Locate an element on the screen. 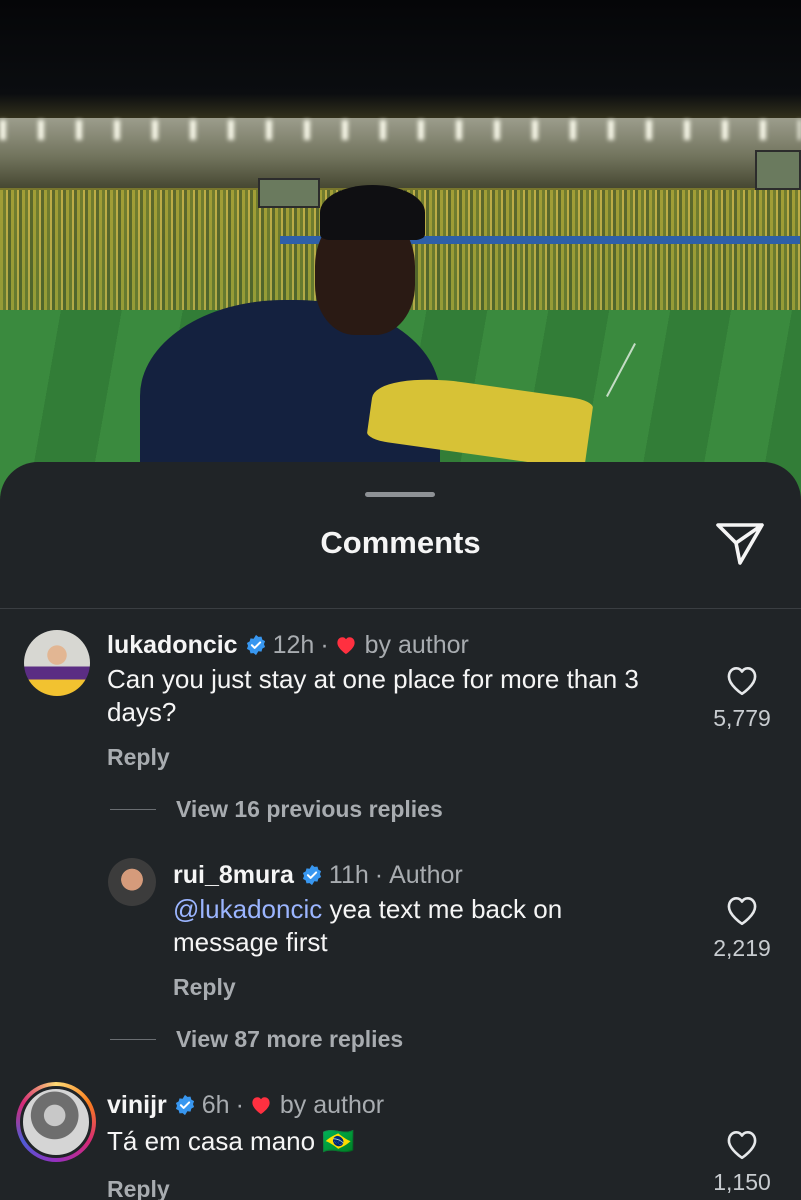 The image size is (801, 1200). view-previous-replies: View 16 previous replies is located at coordinates (276, 809).